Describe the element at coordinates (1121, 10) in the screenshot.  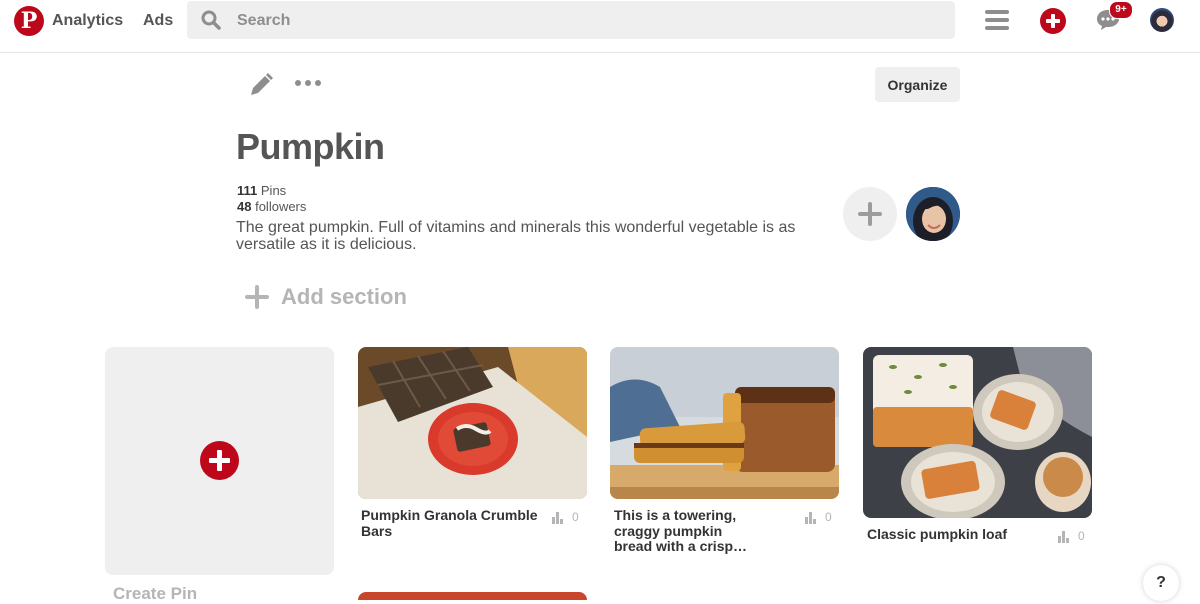
I see `notification-badge: 9+` at that location.